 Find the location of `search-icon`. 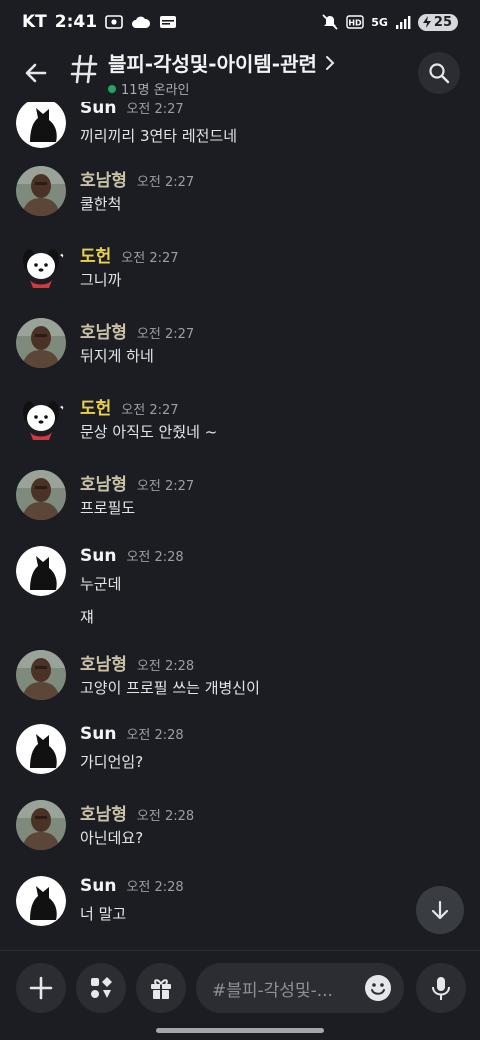

search-icon is located at coordinates (439, 73).